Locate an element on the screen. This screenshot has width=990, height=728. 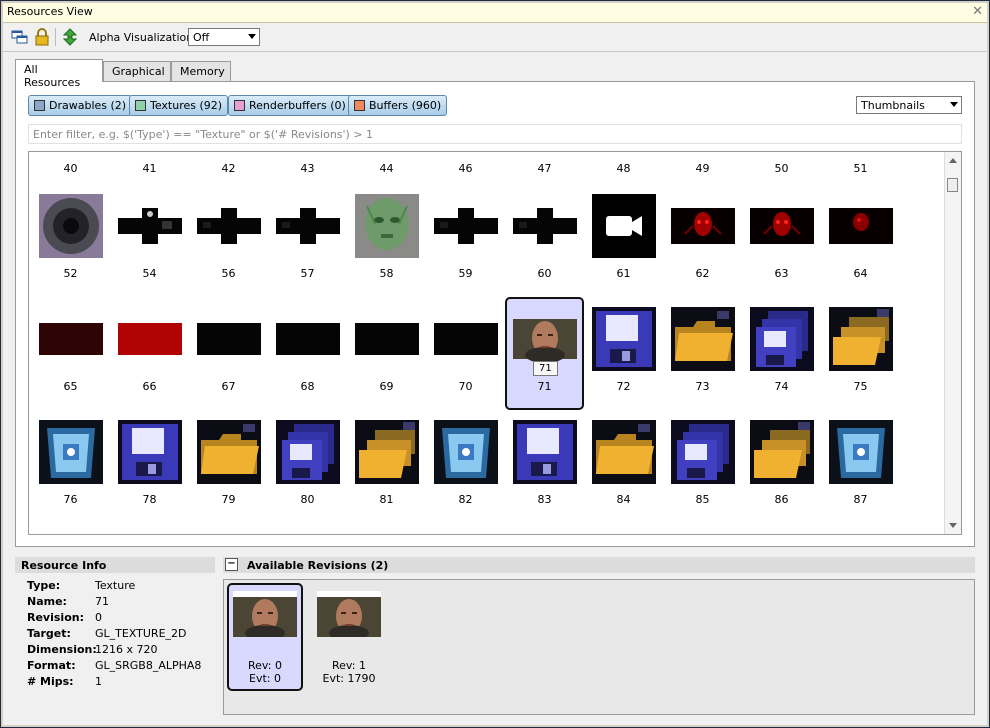
column-header: 41 is located at coordinates (149, 168).